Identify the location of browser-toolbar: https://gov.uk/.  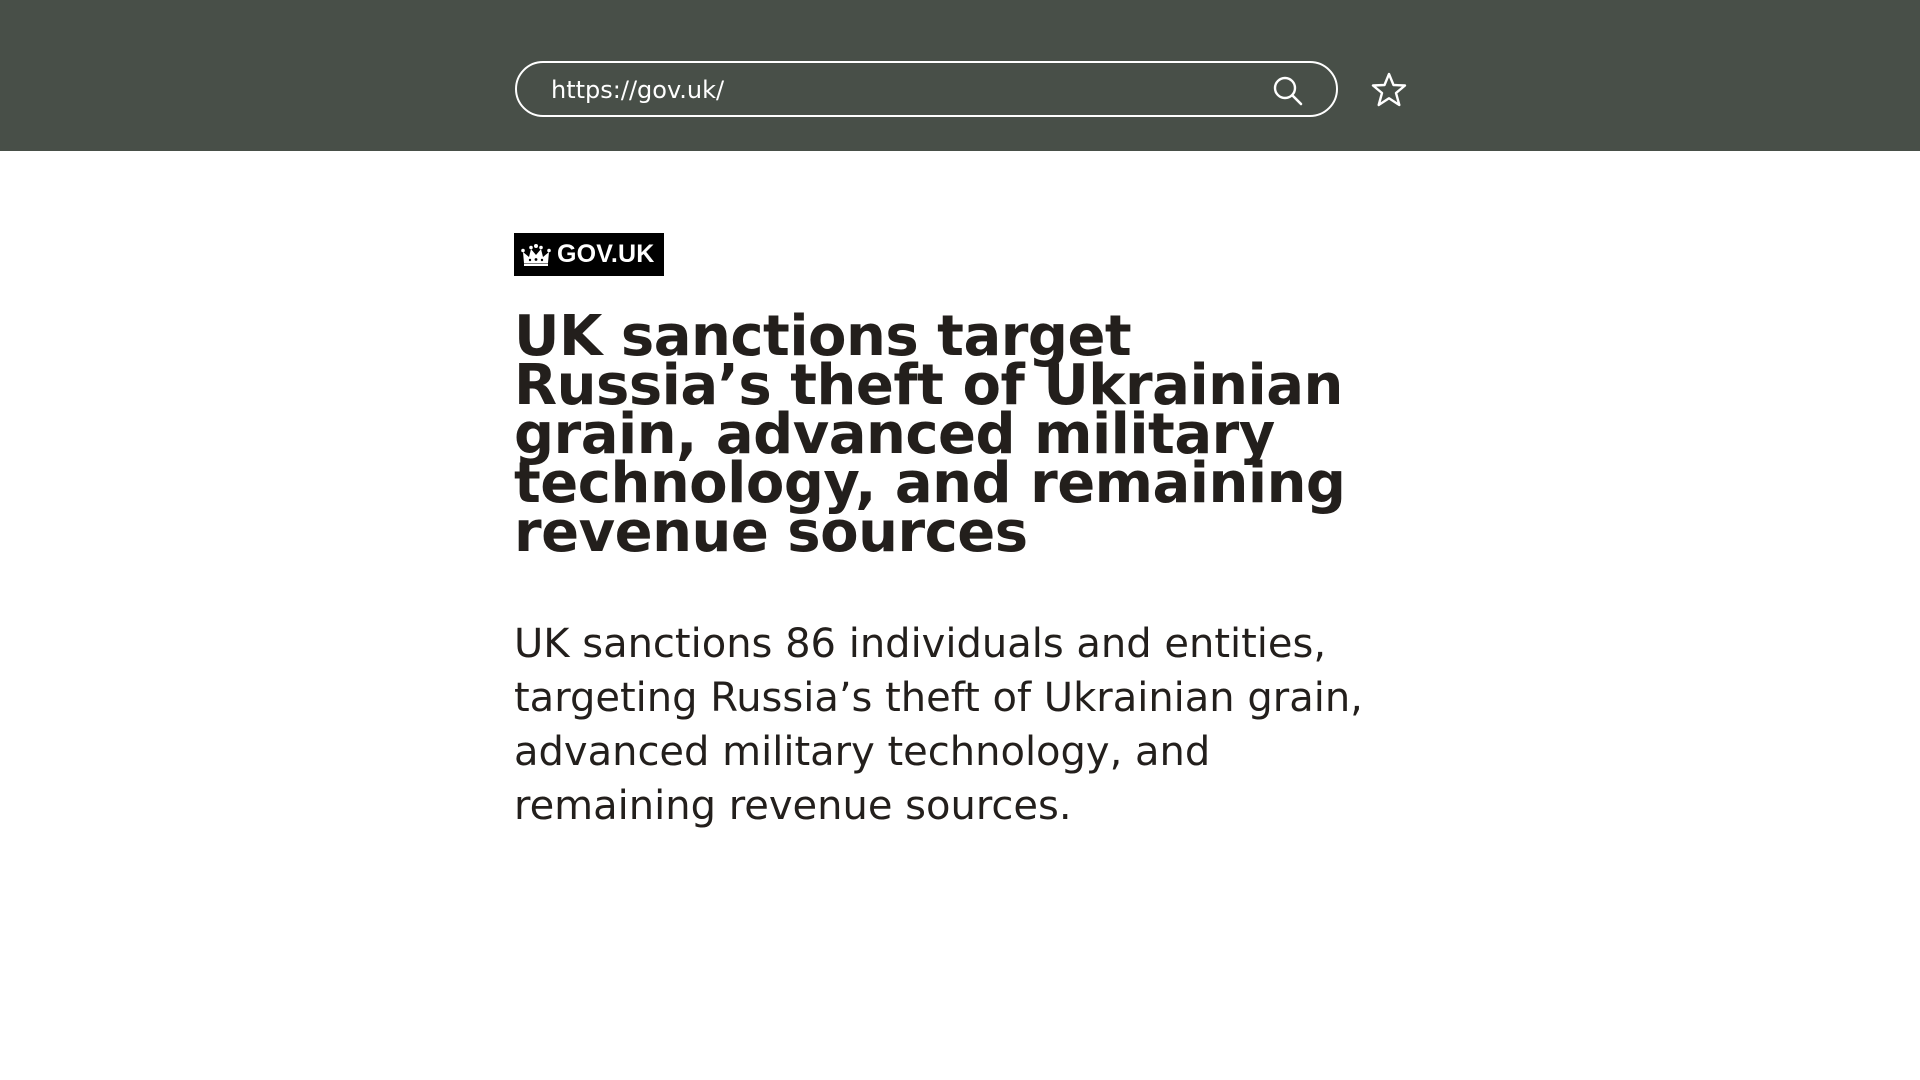
(960, 75).